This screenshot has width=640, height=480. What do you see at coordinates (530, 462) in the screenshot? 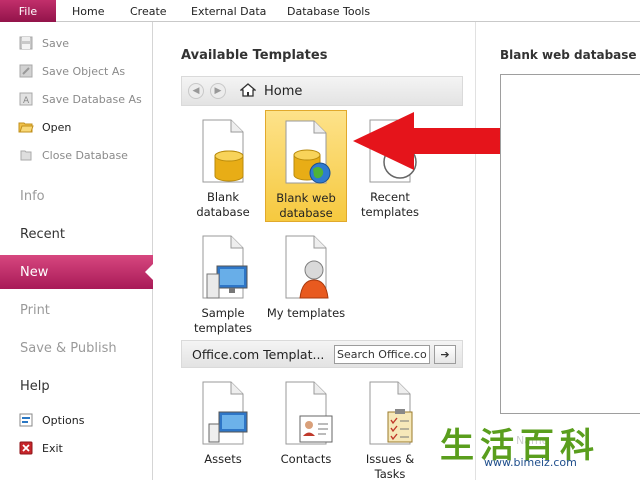
I see `watermark-url: www.bimeiz.com` at bounding box center [530, 462].